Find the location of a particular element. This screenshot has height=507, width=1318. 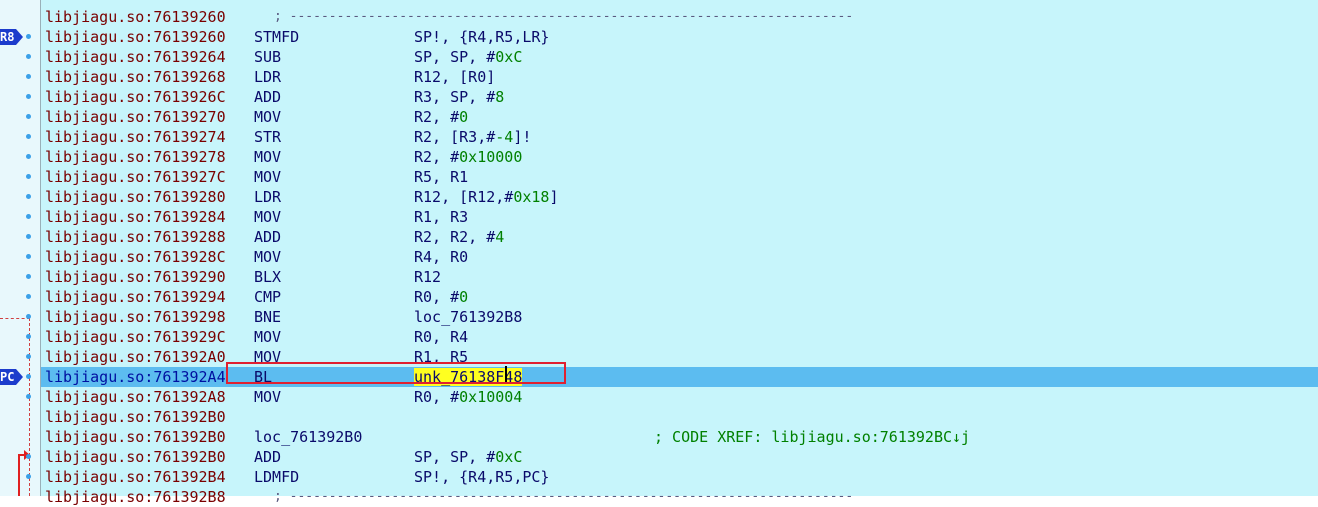

instruction-row: libjiagu.so:76139288 ADD R2, R2, #4 is located at coordinates (679, 237).